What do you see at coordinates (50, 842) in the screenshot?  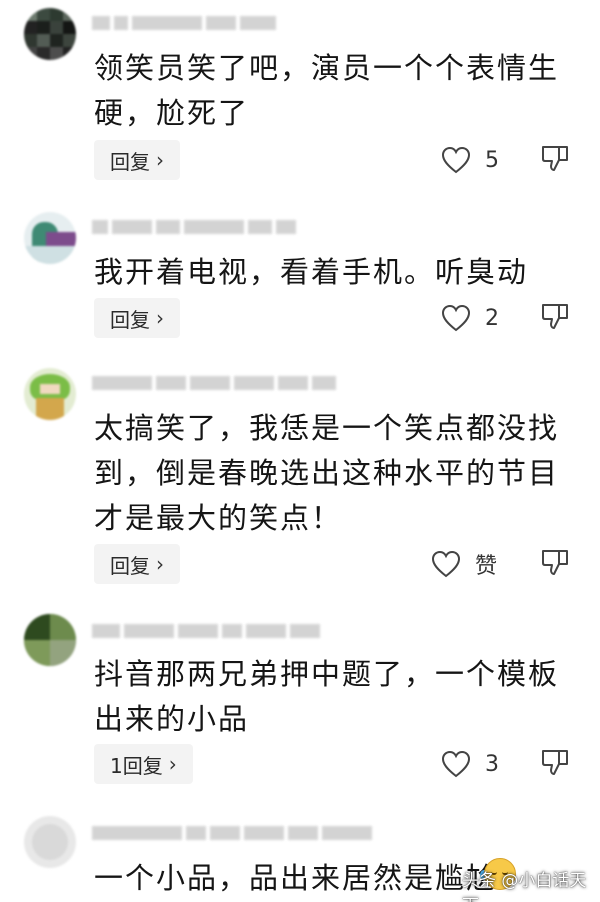 I see `avatar` at bounding box center [50, 842].